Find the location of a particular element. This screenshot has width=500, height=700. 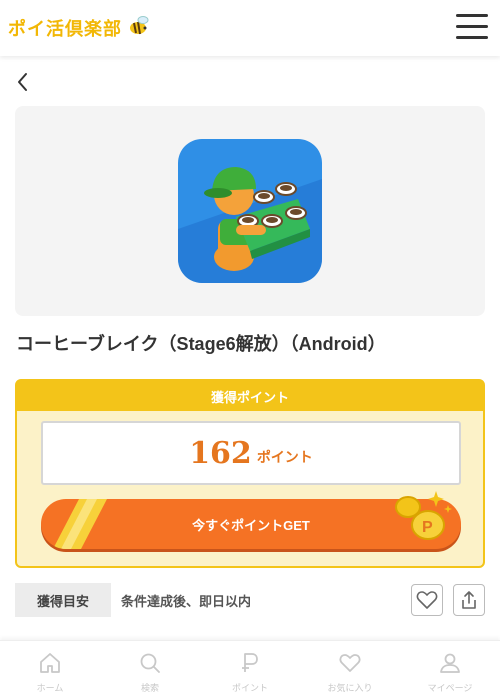

svg-text: P is located at coordinates (427, 527).